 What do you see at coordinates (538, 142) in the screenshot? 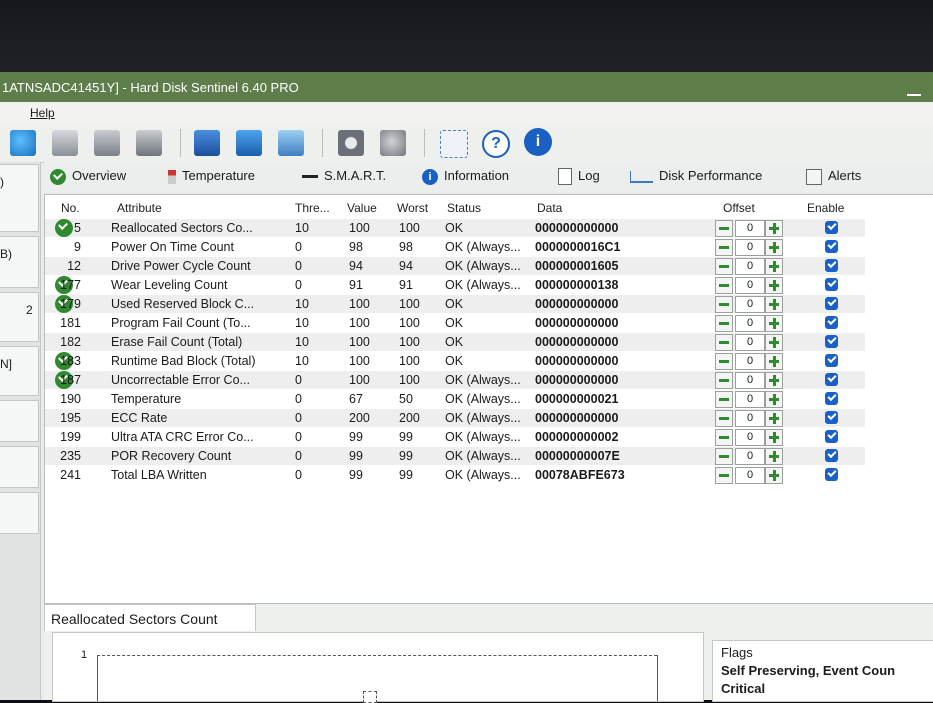
I see `about-info-icon: i` at bounding box center [538, 142].